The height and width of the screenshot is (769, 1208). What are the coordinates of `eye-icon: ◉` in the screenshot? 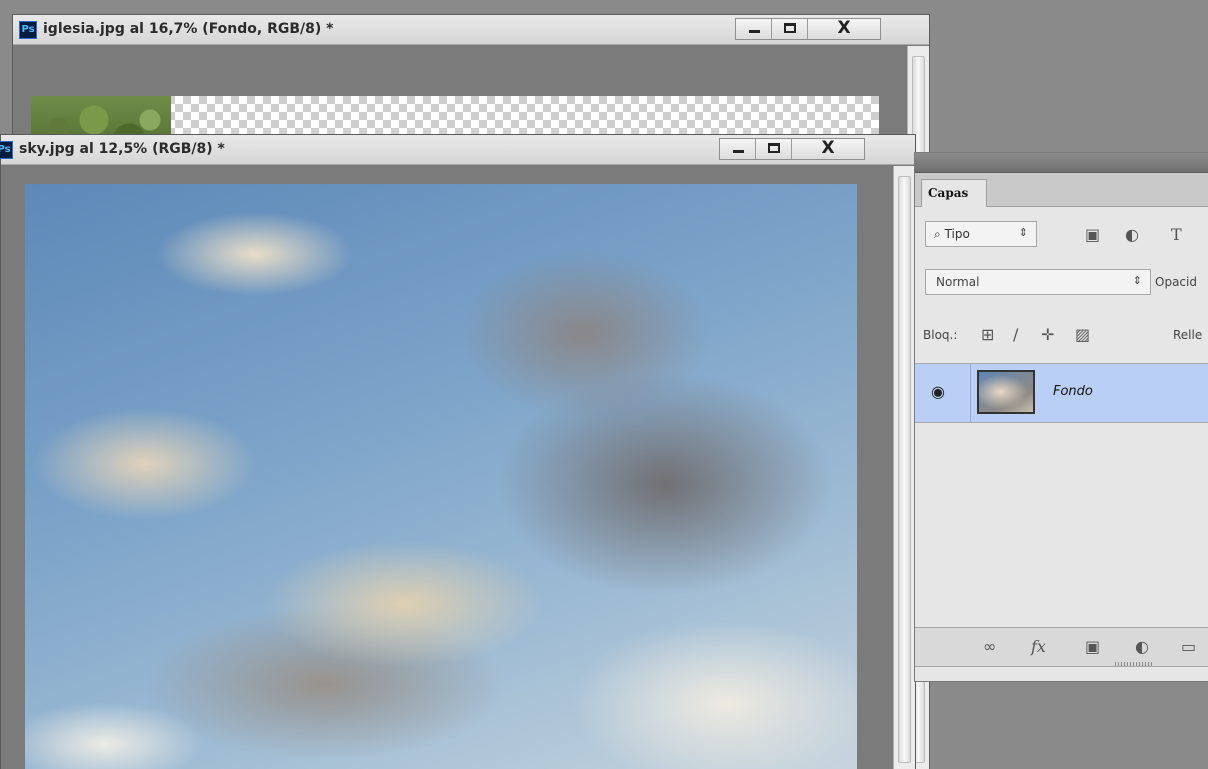 It's located at (938, 391).